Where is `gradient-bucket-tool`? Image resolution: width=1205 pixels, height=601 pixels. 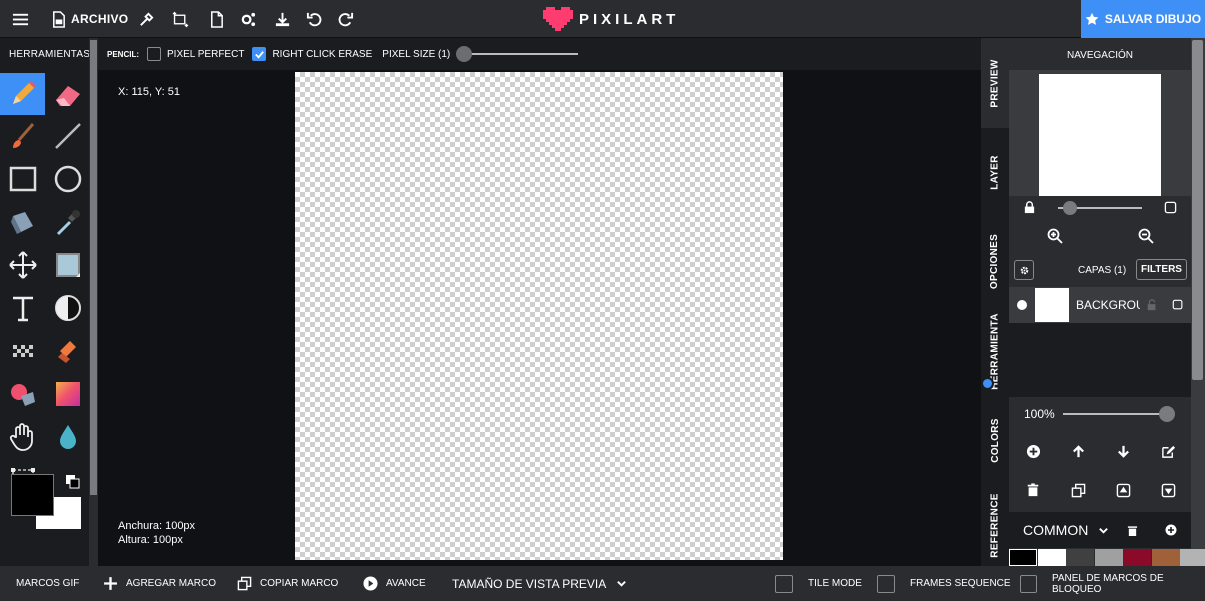 gradient-bucket-tool is located at coordinates (22, 394).